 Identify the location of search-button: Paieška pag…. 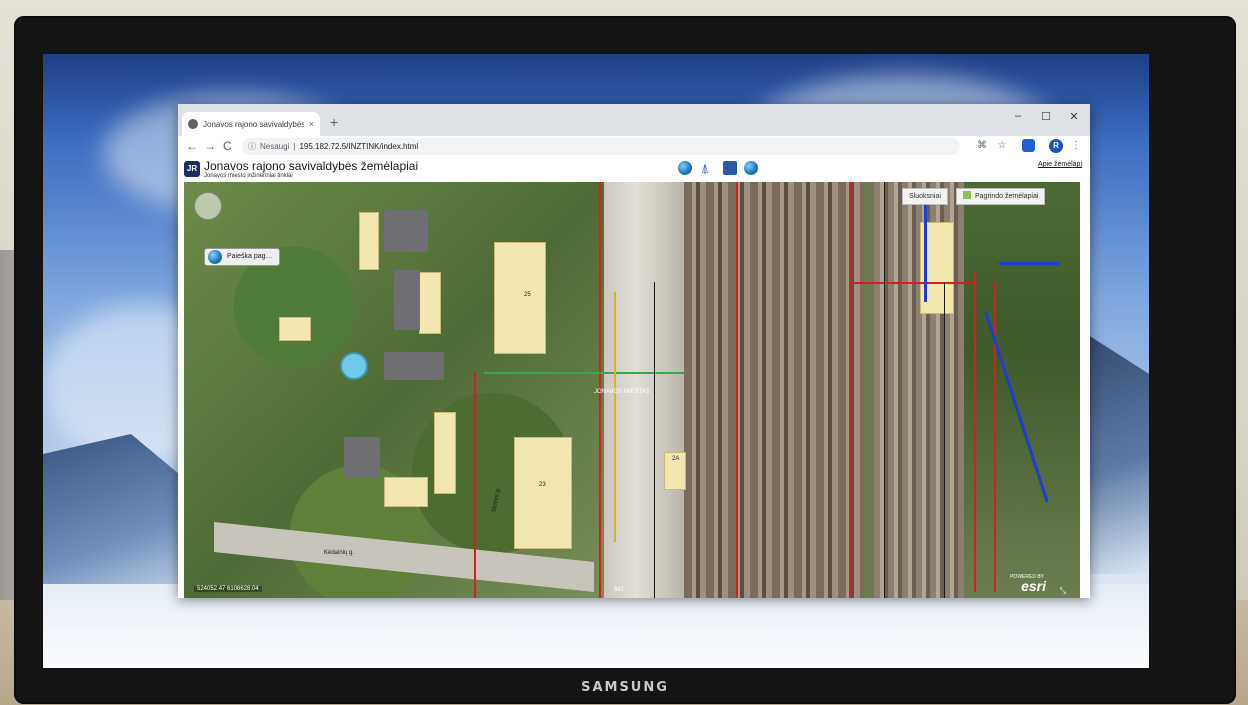
(242, 257).